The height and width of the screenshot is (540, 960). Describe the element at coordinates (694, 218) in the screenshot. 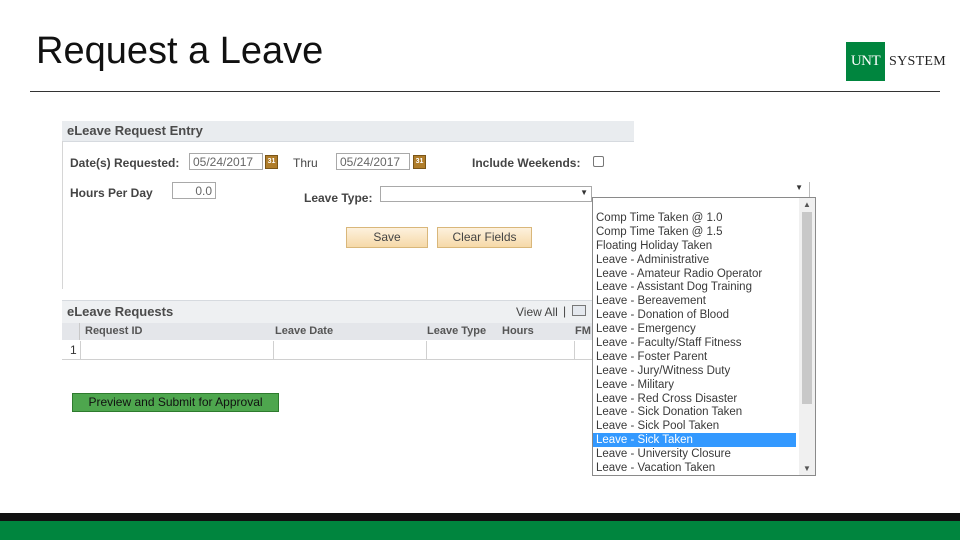

I see `dropdown-option: Comp Time Taken @ 1.0` at that location.